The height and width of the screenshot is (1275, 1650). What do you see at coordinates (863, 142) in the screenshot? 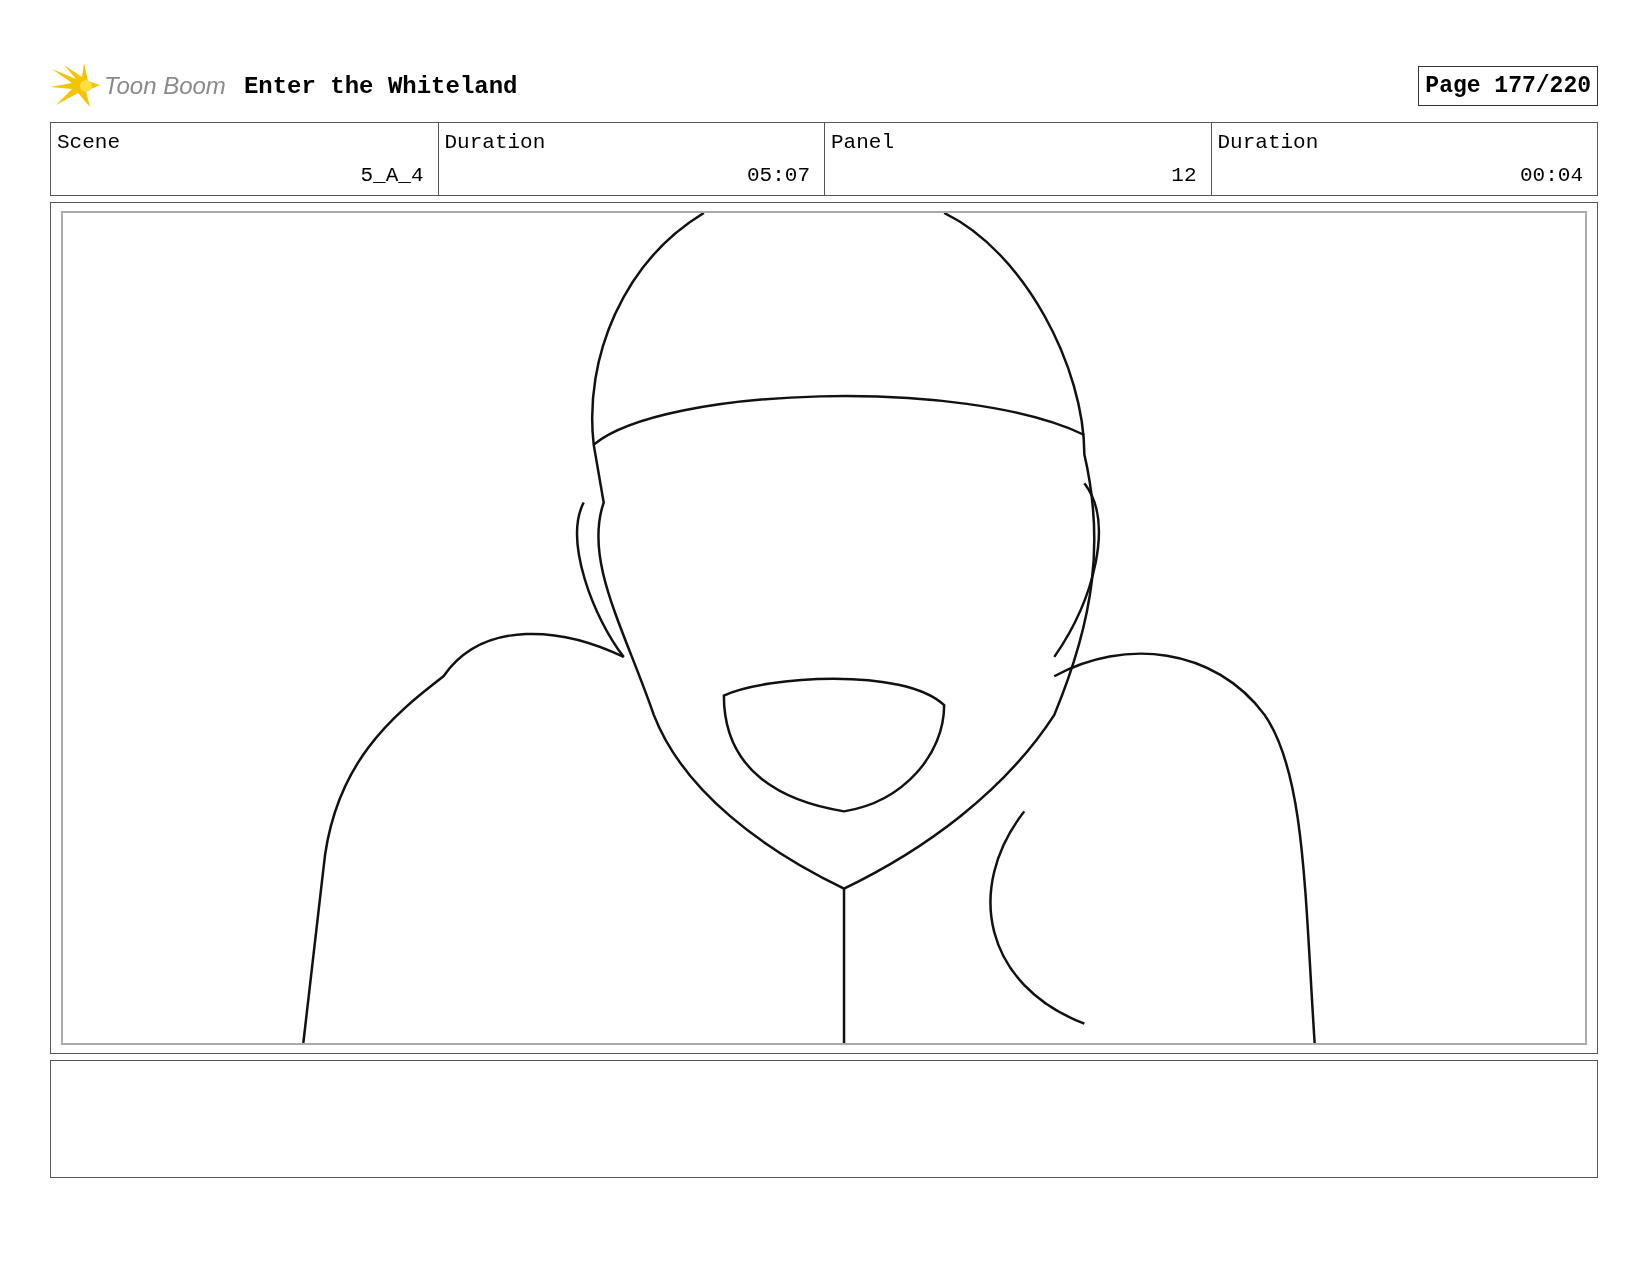
I see `field-label: Panel` at bounding box center [863, 142].